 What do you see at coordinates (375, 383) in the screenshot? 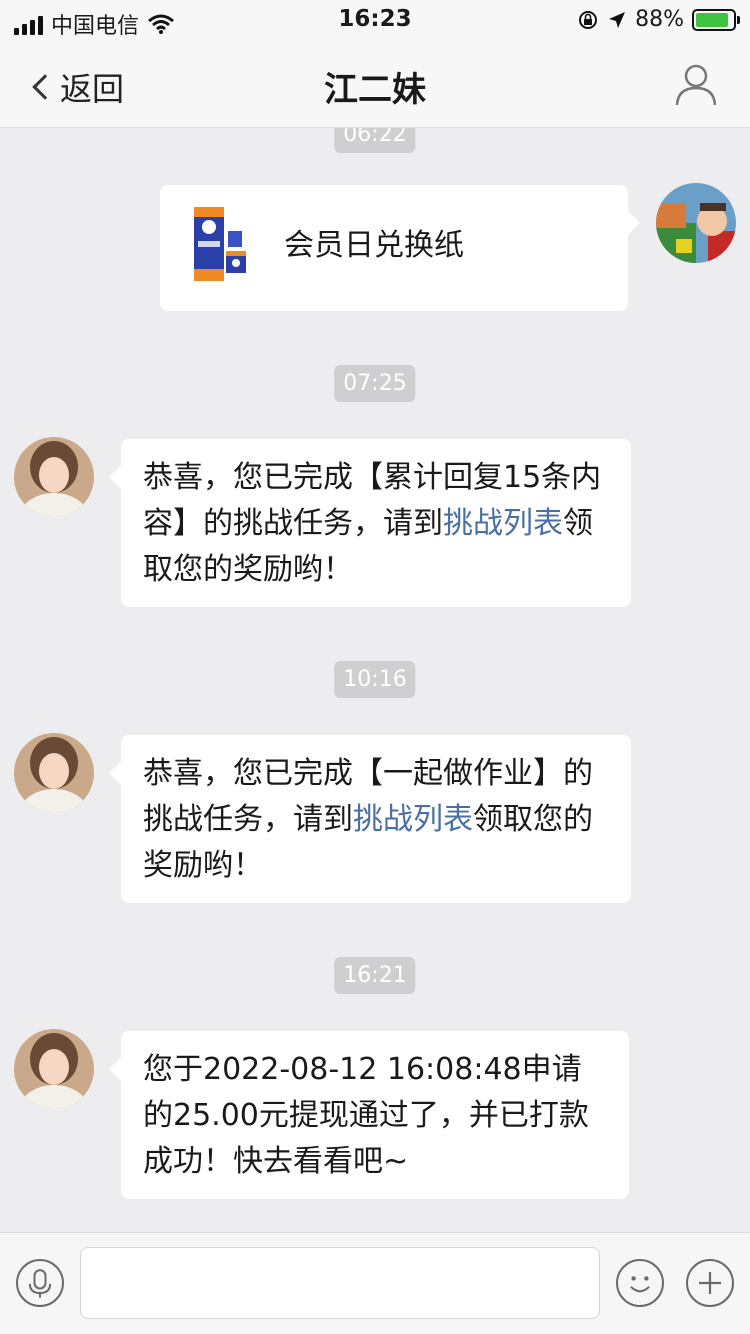
I see `timestamp: 07:25` at bounding box center [375, 383].